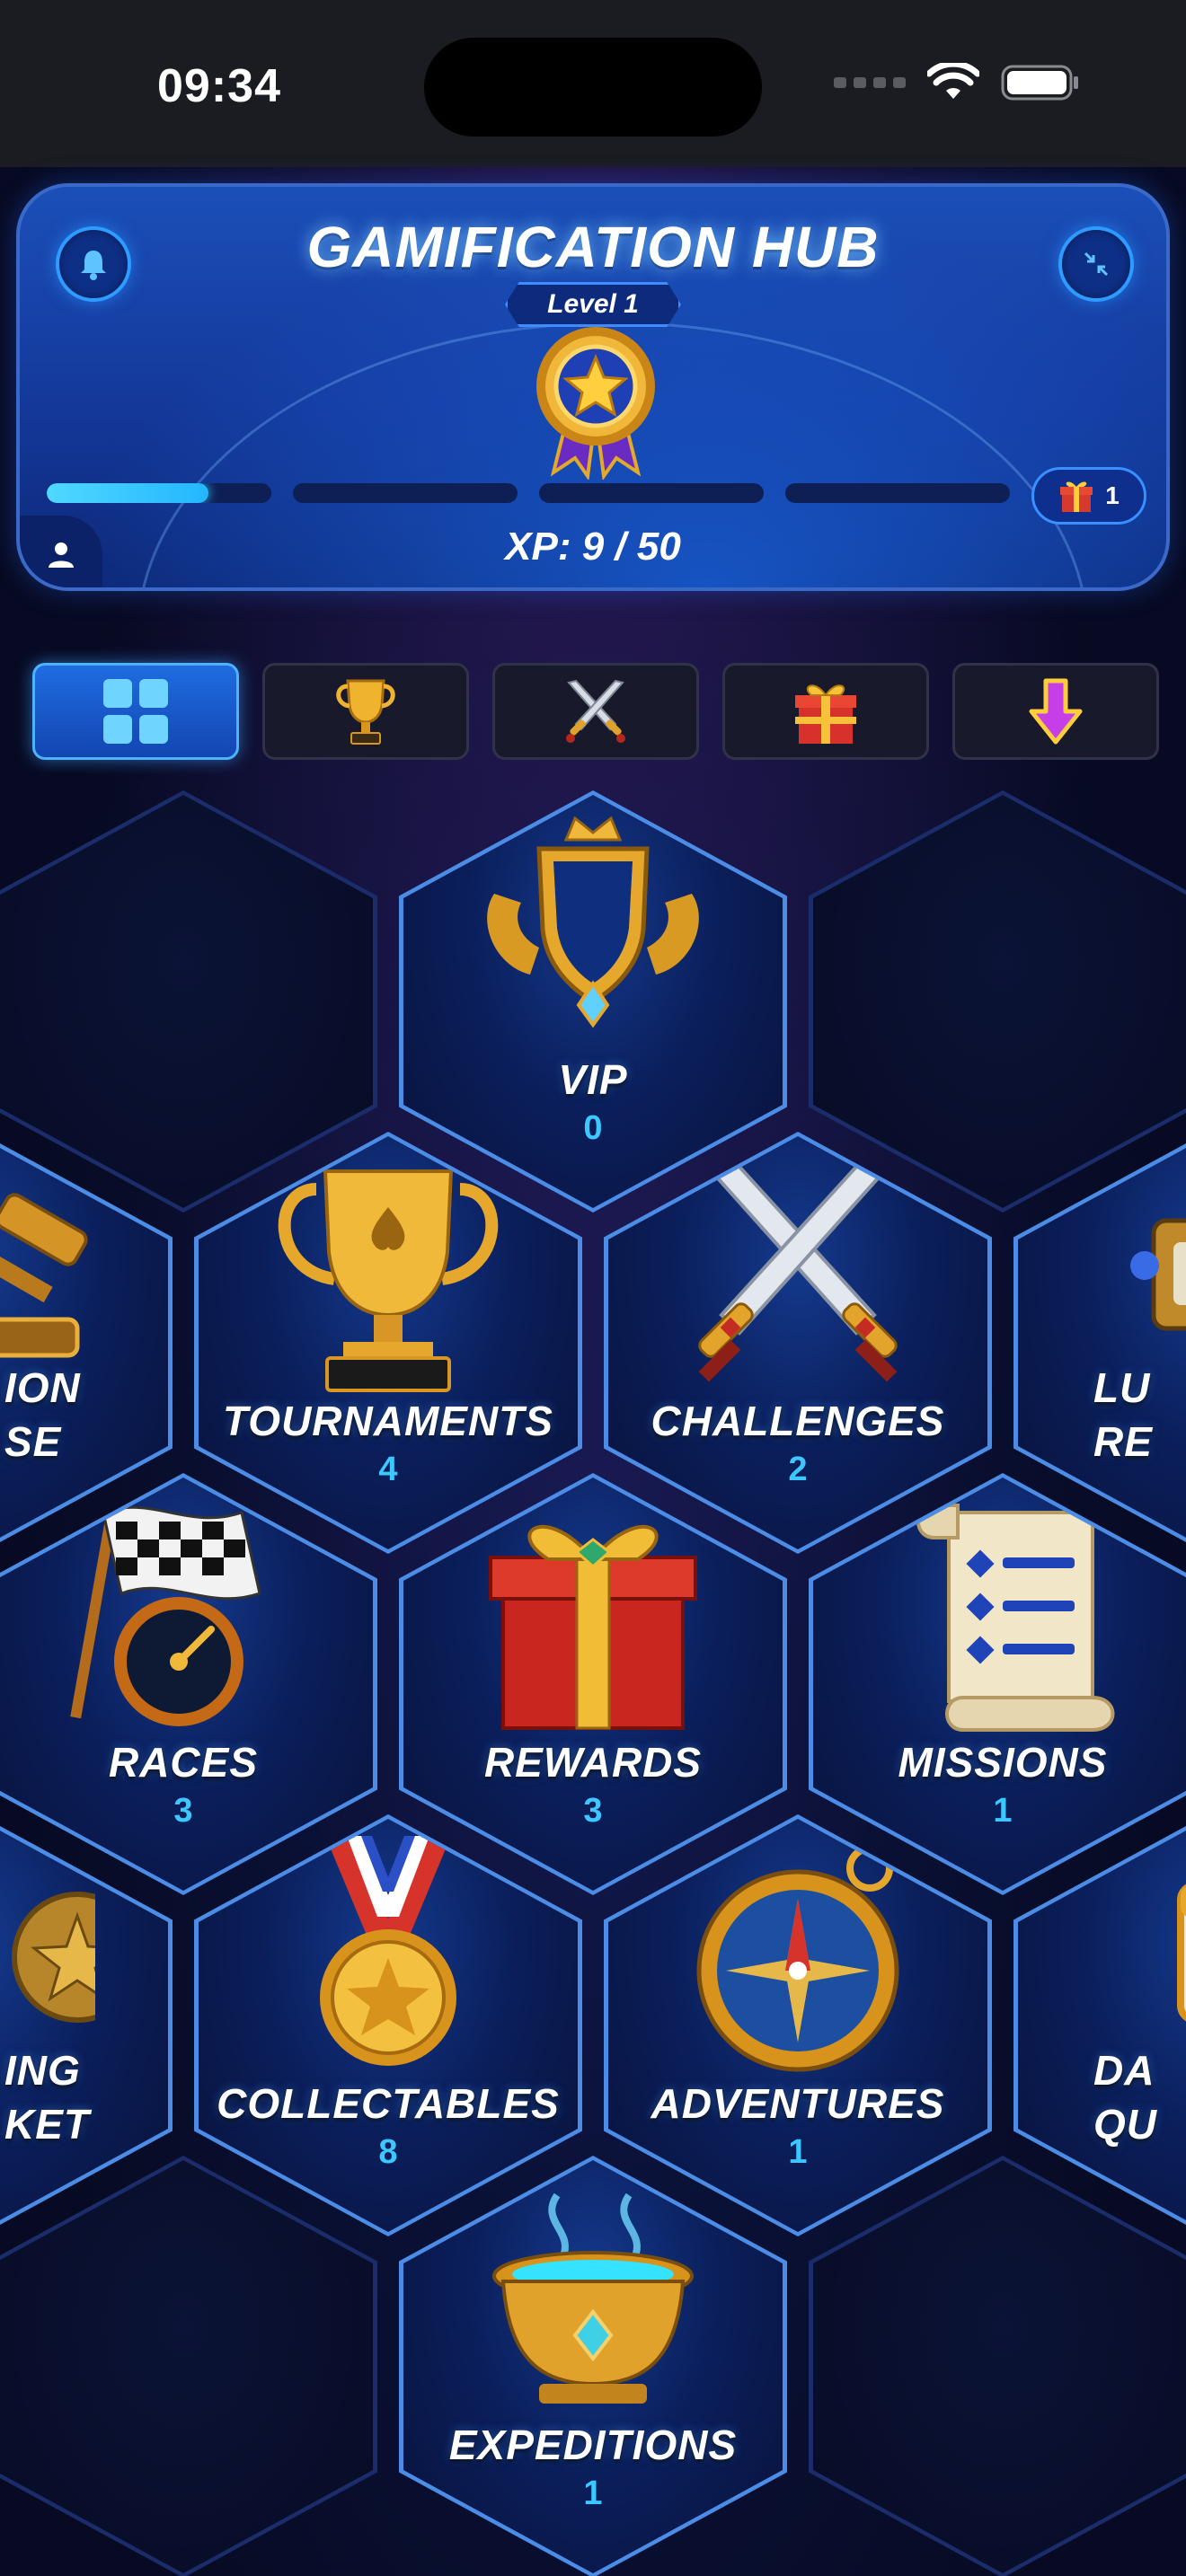 The width and height of the screenshot is (1186, 2576). I want to click on tab-trophy, so click(365, 711).